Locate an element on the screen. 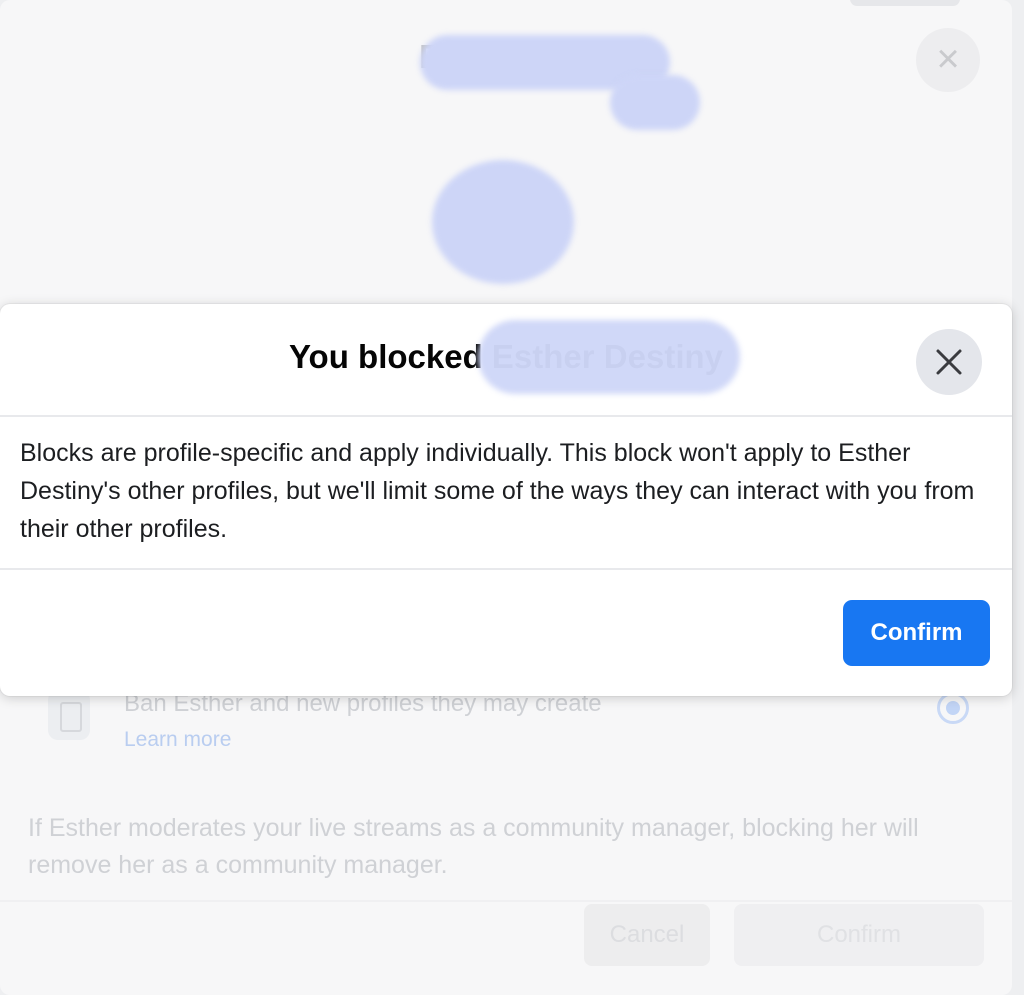  background-divider is located at coordinates (506, 901).